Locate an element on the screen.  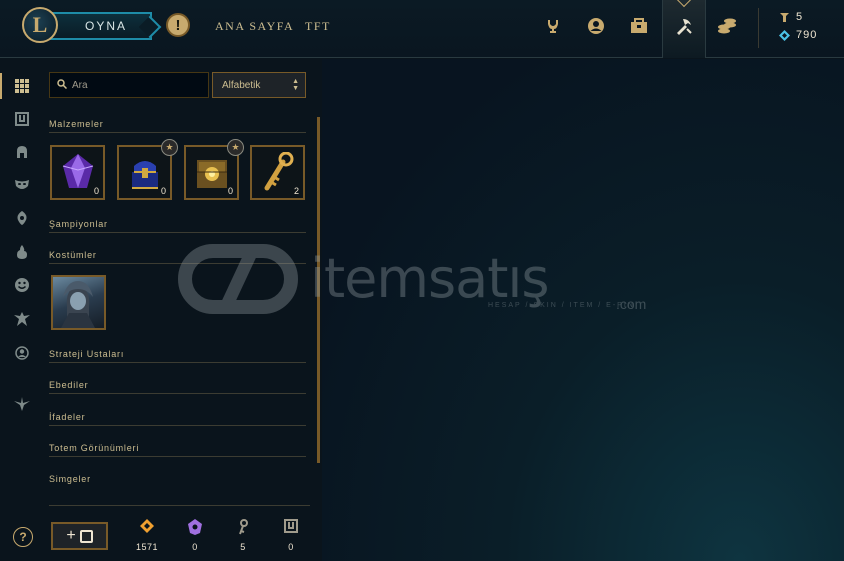
key-fragment-value: 5 is located at coordinates (243, 547).